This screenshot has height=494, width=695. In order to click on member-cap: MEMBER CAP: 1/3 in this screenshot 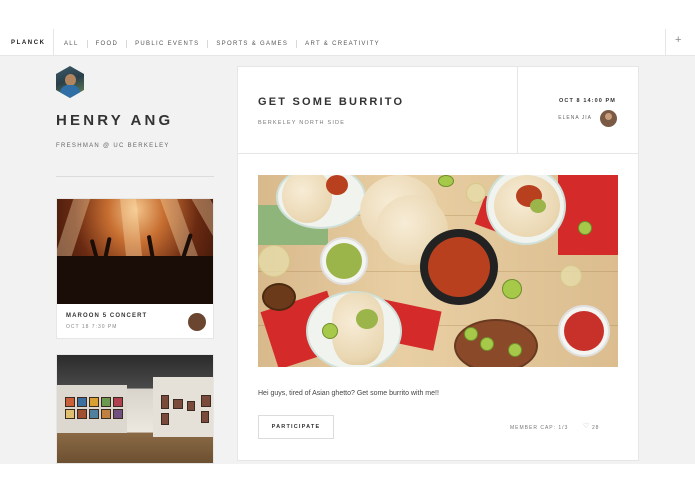, I will do `click(539, 428)`.